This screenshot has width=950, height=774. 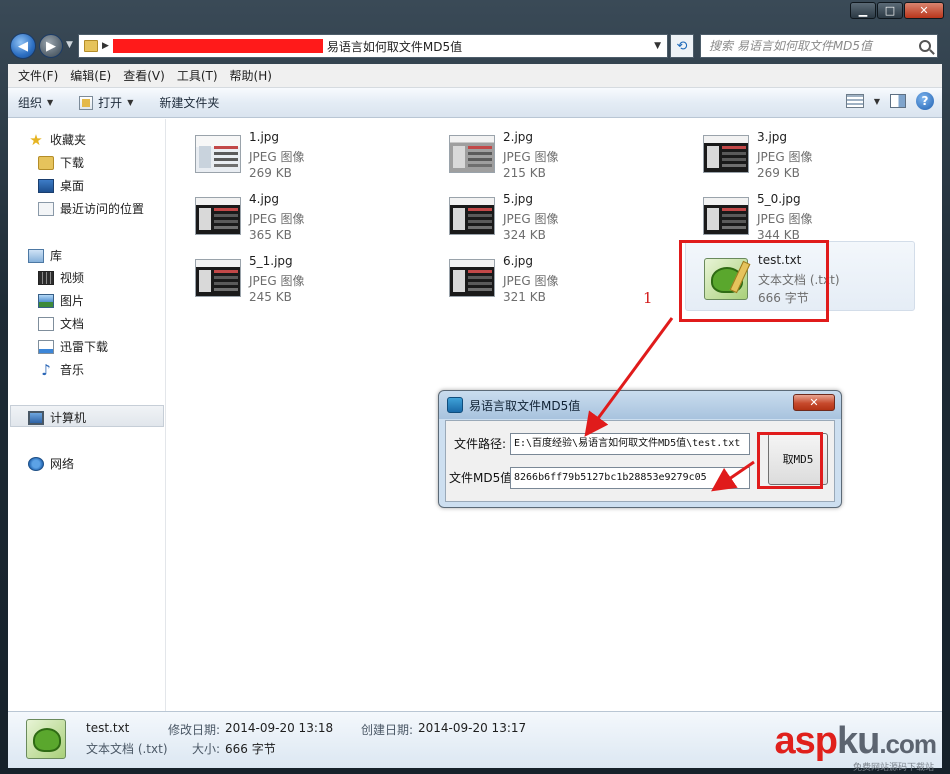 I want to click on annotation-arrows, so click(x=669, y=404).